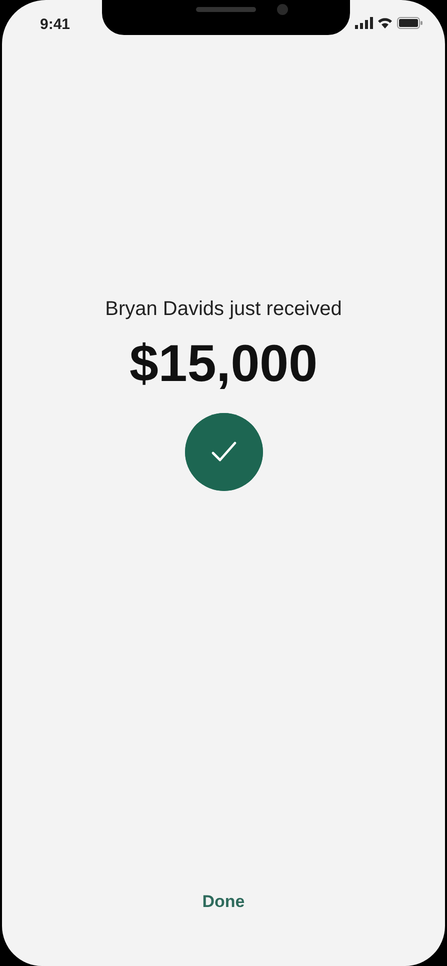  Describe the element at coordinates (223, 452) in the screenshot. I see `check-icon` at that location.